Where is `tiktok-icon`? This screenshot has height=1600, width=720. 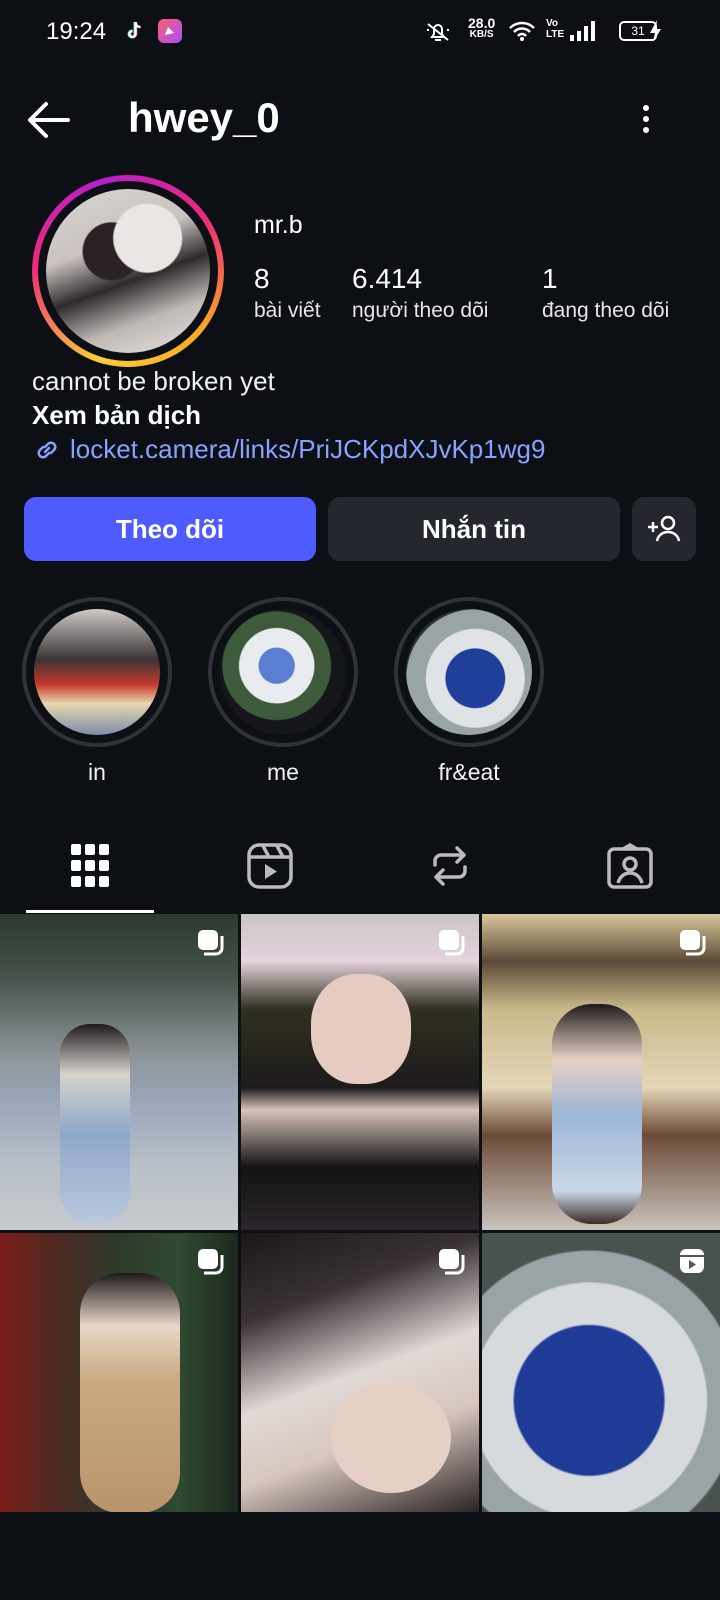
tiktok-icon is located at coordinates (134, 31).